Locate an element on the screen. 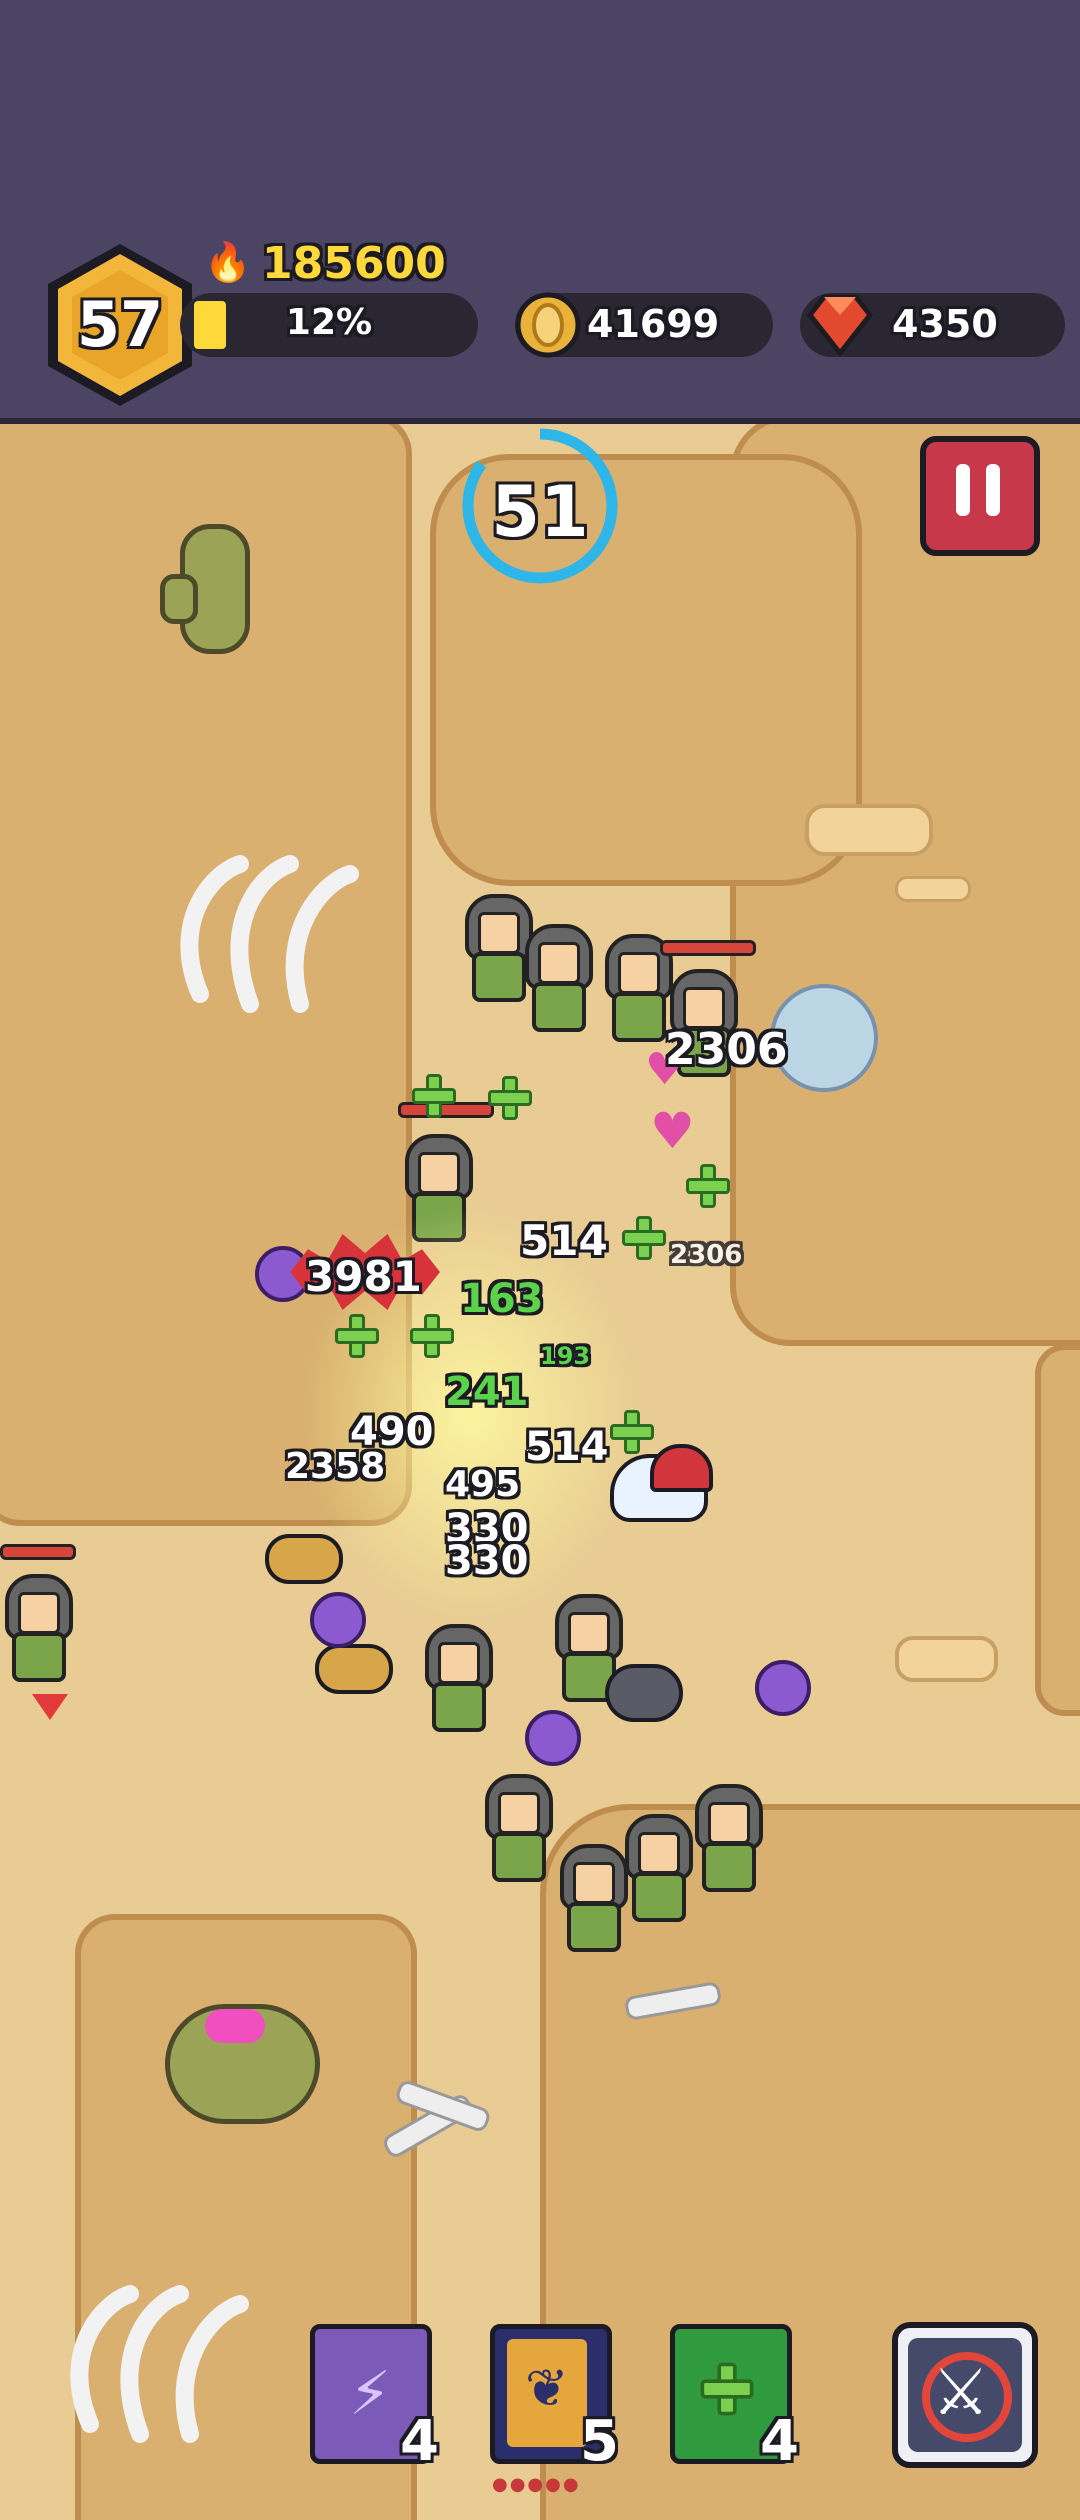  dirt-path-far-right is located at coordinates (1057, 1530).